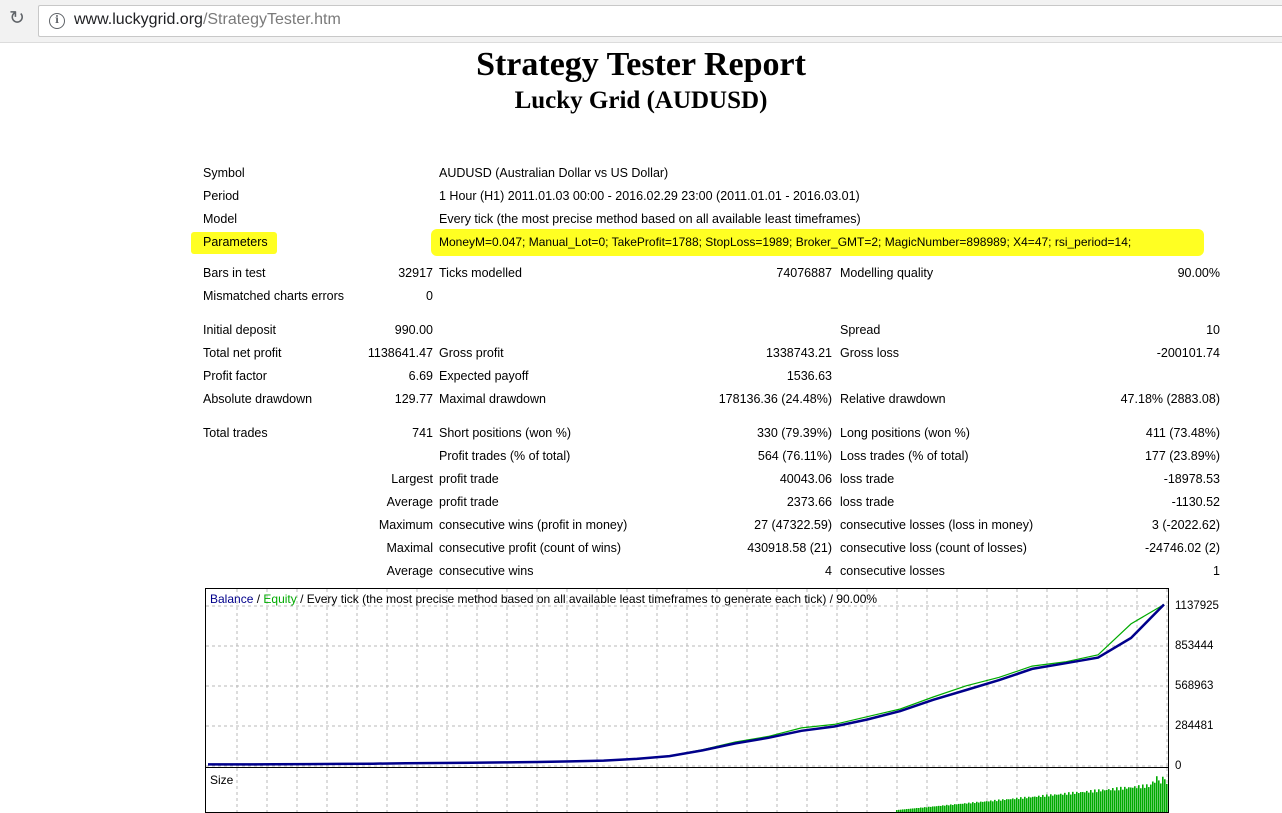  Describe the element at coordinates (887, 273) in the screenshot. I see `quality-label: Modelling quality` at that location.